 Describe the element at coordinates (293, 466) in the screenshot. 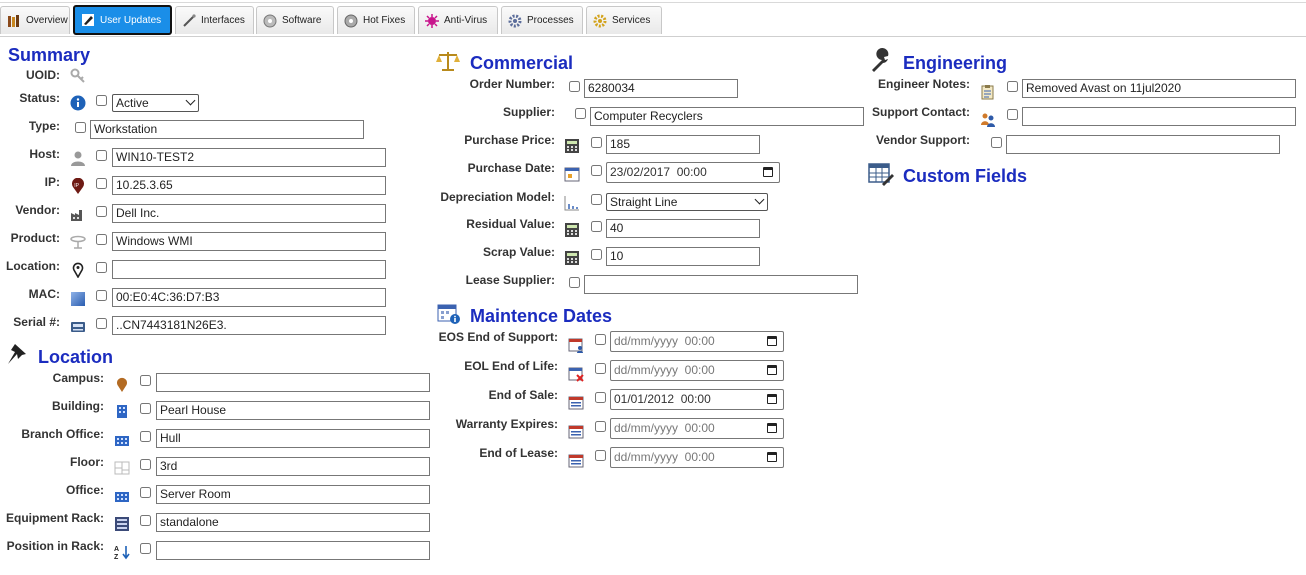

I see `floor-input: 3rd` at that location.